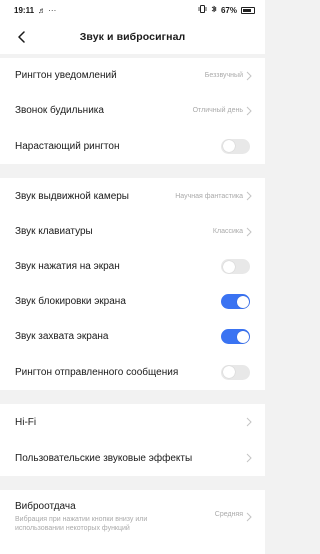  Describe the element at coordinates (132, 266) in the screenshot. I see `tap-sound-row: Звук нажатия на экран` at that location.